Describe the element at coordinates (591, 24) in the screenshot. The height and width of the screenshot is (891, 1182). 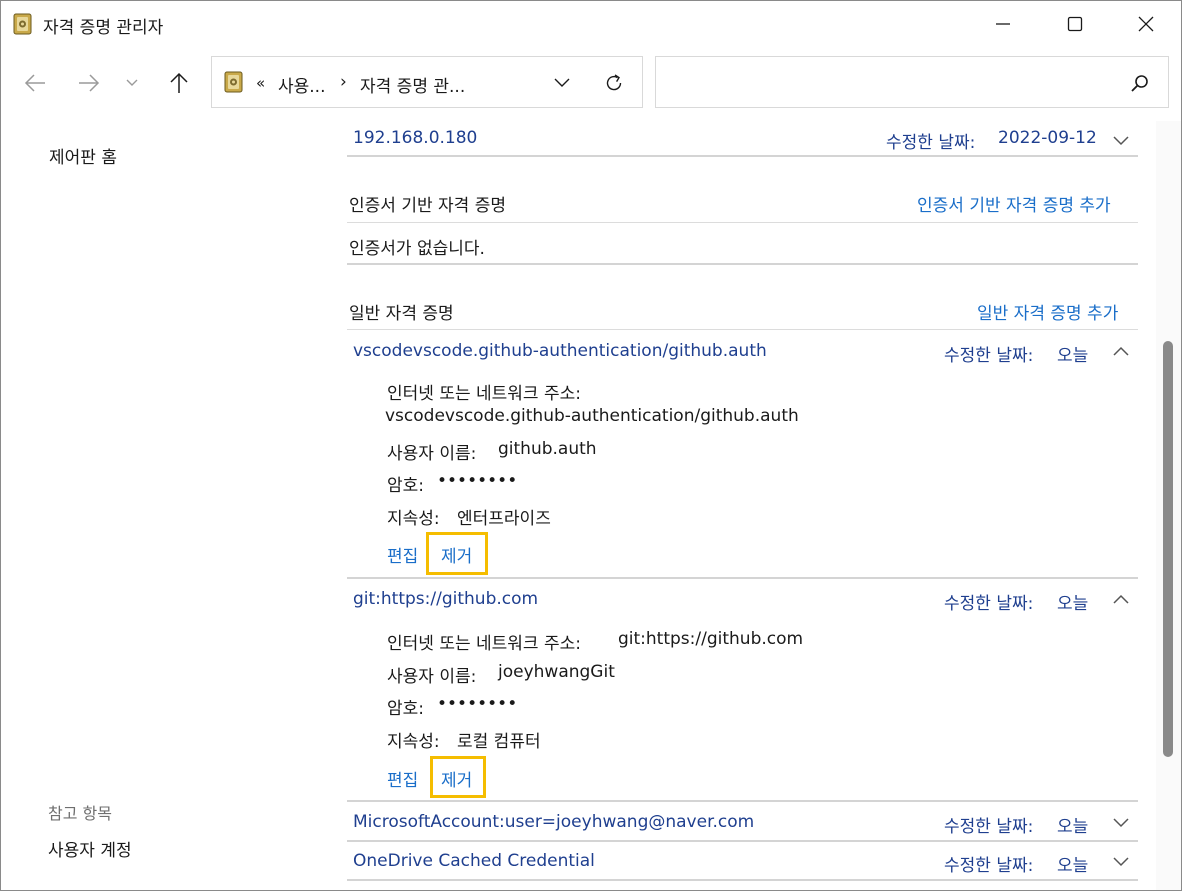
I see `title-bar: 자격 증명 관리자` at that location.